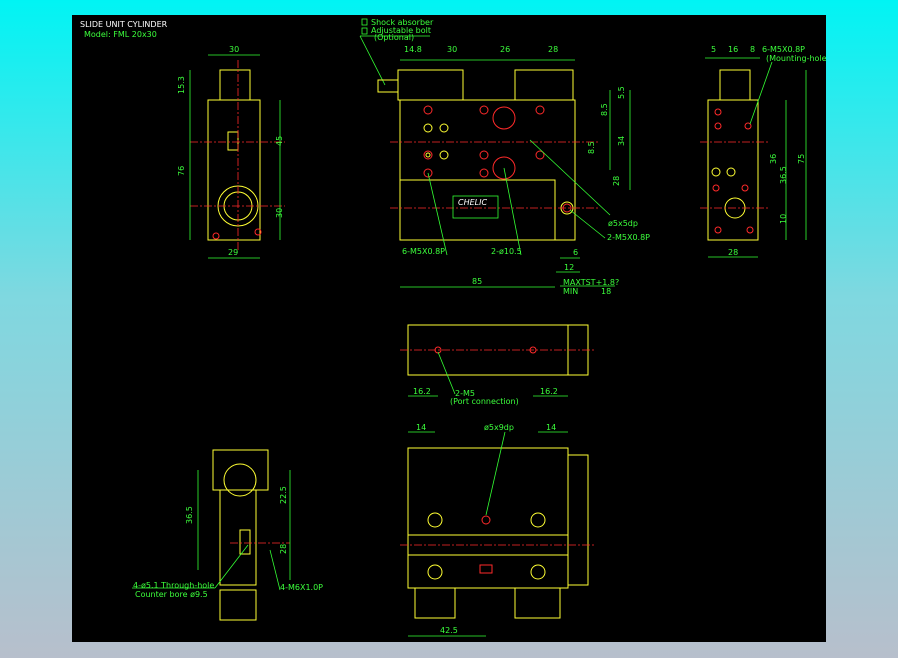 The width and height of the screenshot is (898, 658). Describe the element at coordinates (421, 427) in the screenshot. I see `dim-bottom-d1: 14` at that location.